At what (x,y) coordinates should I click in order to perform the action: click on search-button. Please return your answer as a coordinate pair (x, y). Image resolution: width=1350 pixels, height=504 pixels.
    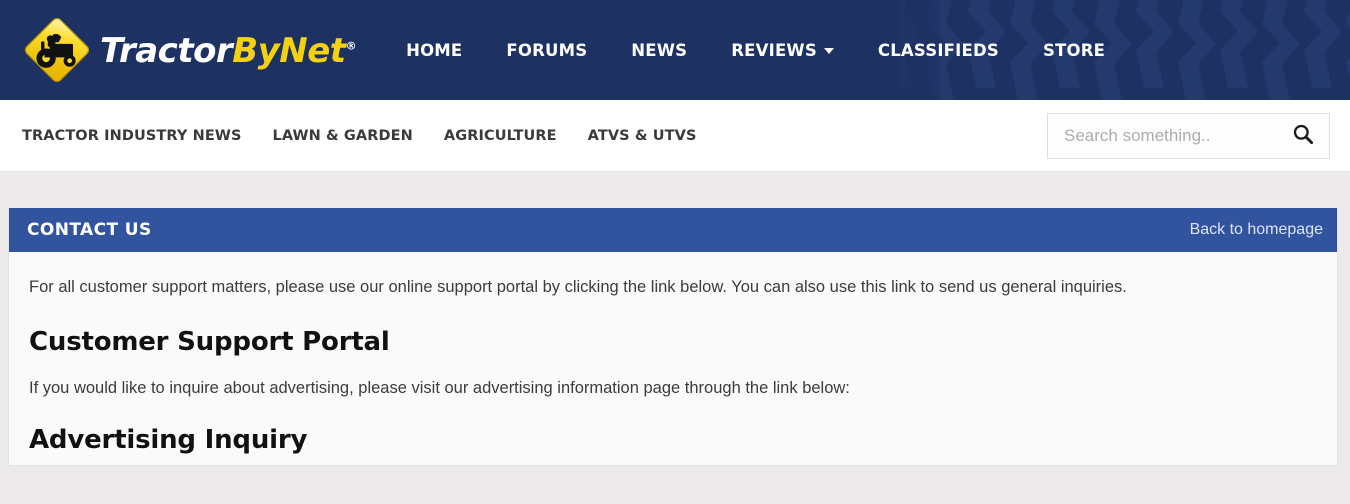
    Looking at the image, I should click on (1303, 136).